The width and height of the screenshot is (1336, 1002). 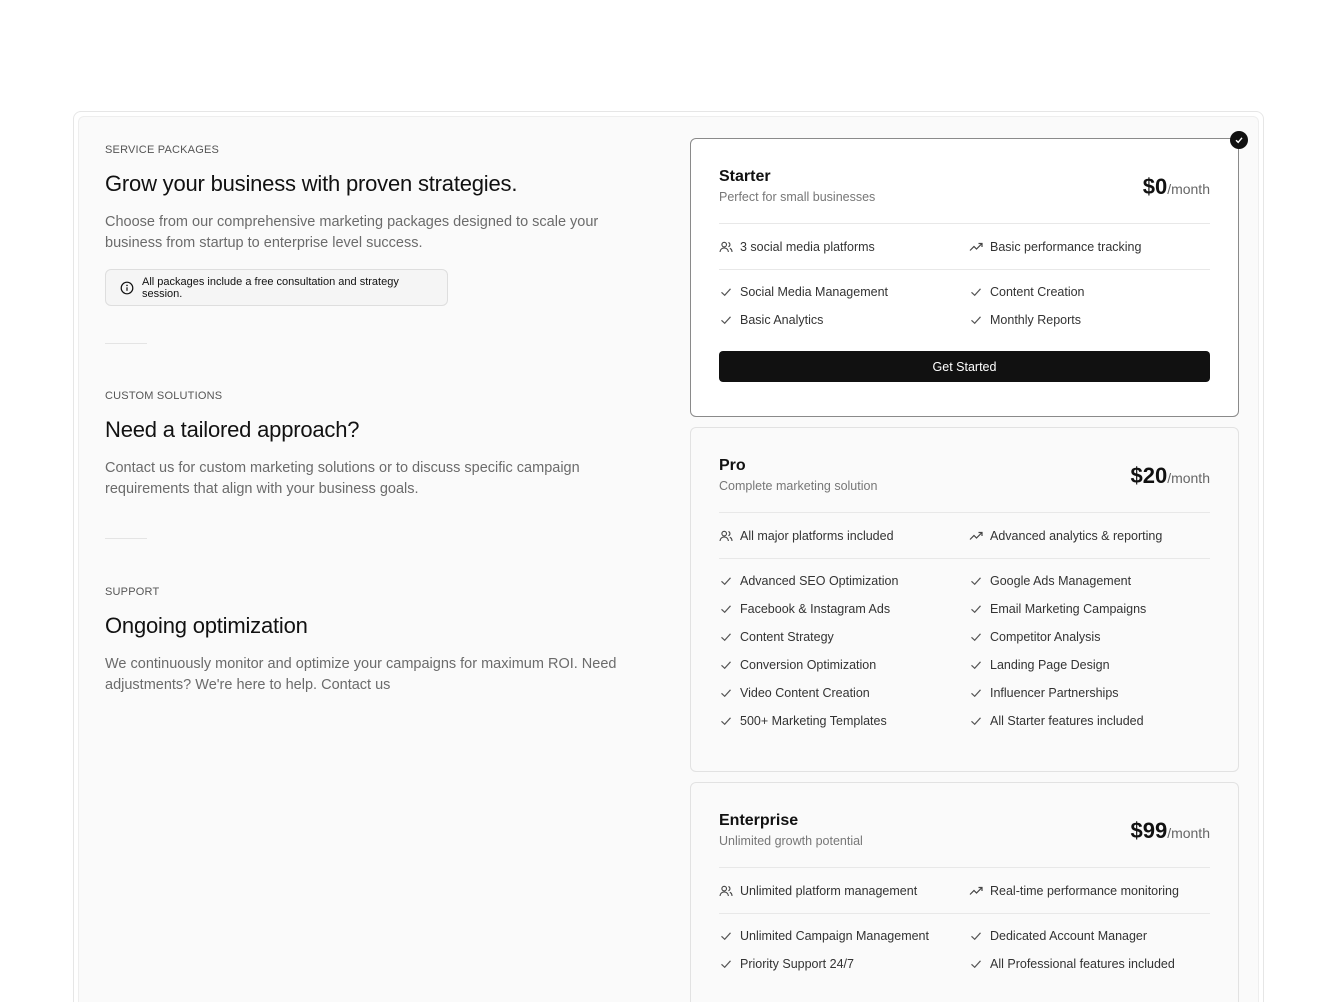 I want to click on get-started-button: Get Started, so click(x=964, y=366).